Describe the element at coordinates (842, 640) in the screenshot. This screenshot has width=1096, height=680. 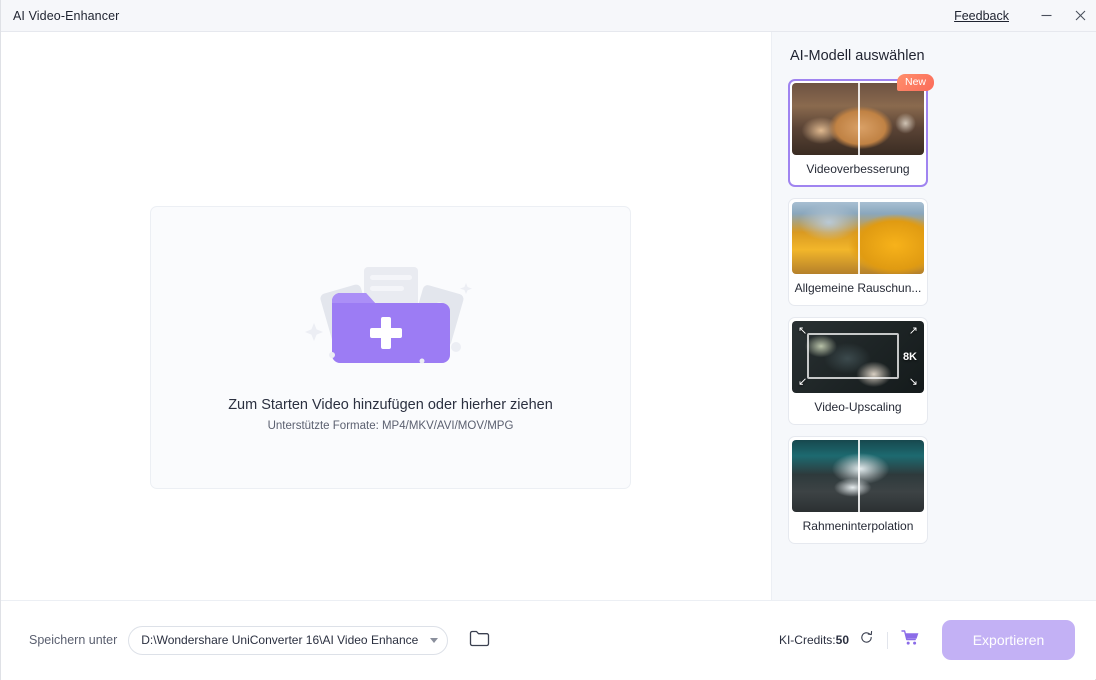
I see `credits-value: 50` at that location.